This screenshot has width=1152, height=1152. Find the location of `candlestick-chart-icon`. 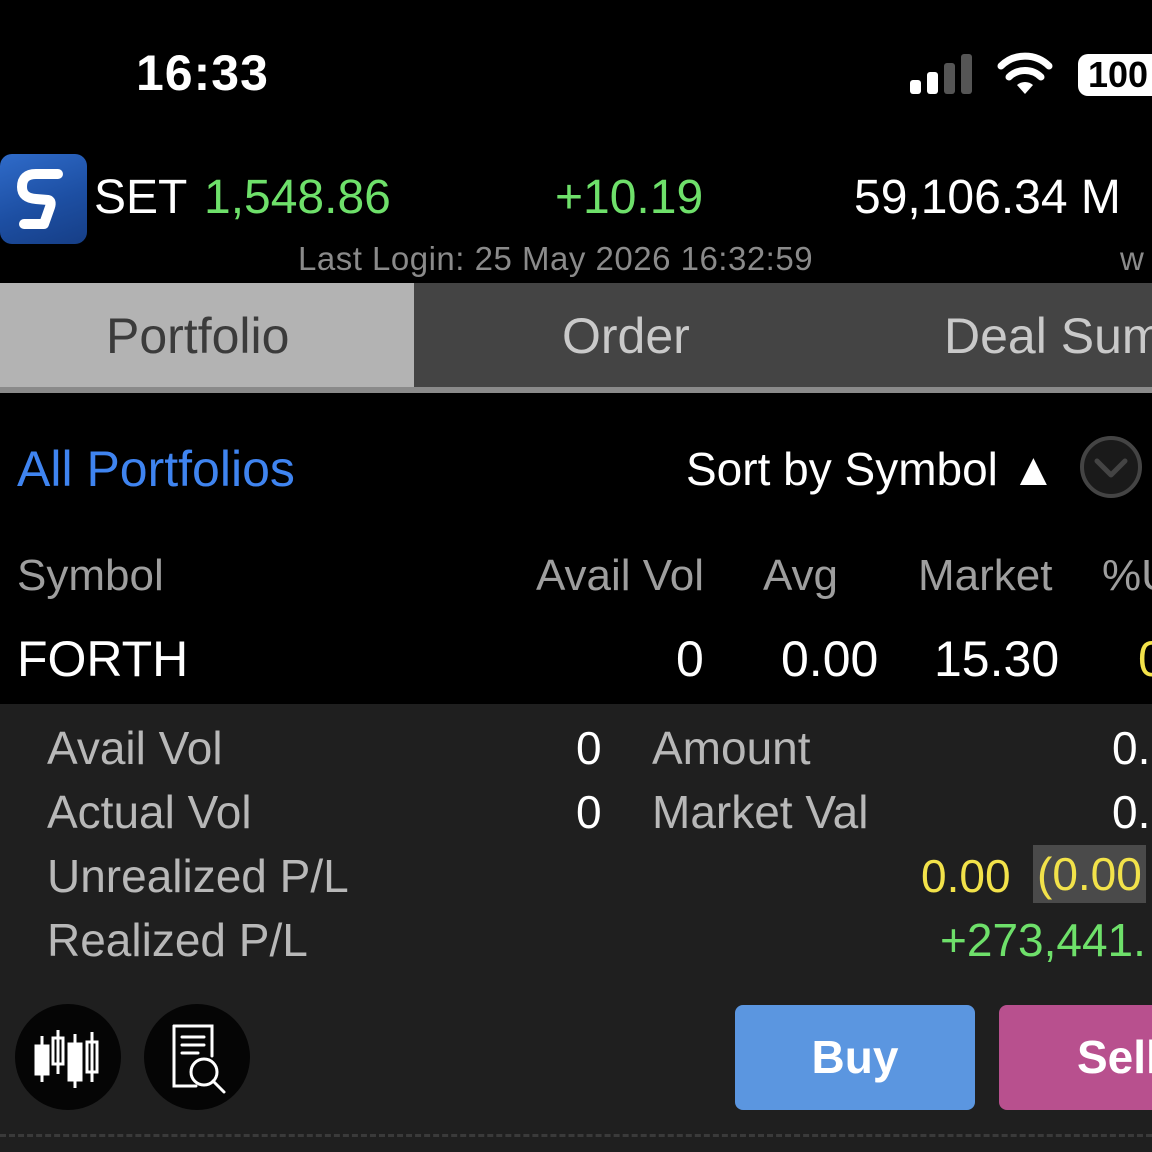

candlestick-chart-icon is located at coordinates (68, 1057).